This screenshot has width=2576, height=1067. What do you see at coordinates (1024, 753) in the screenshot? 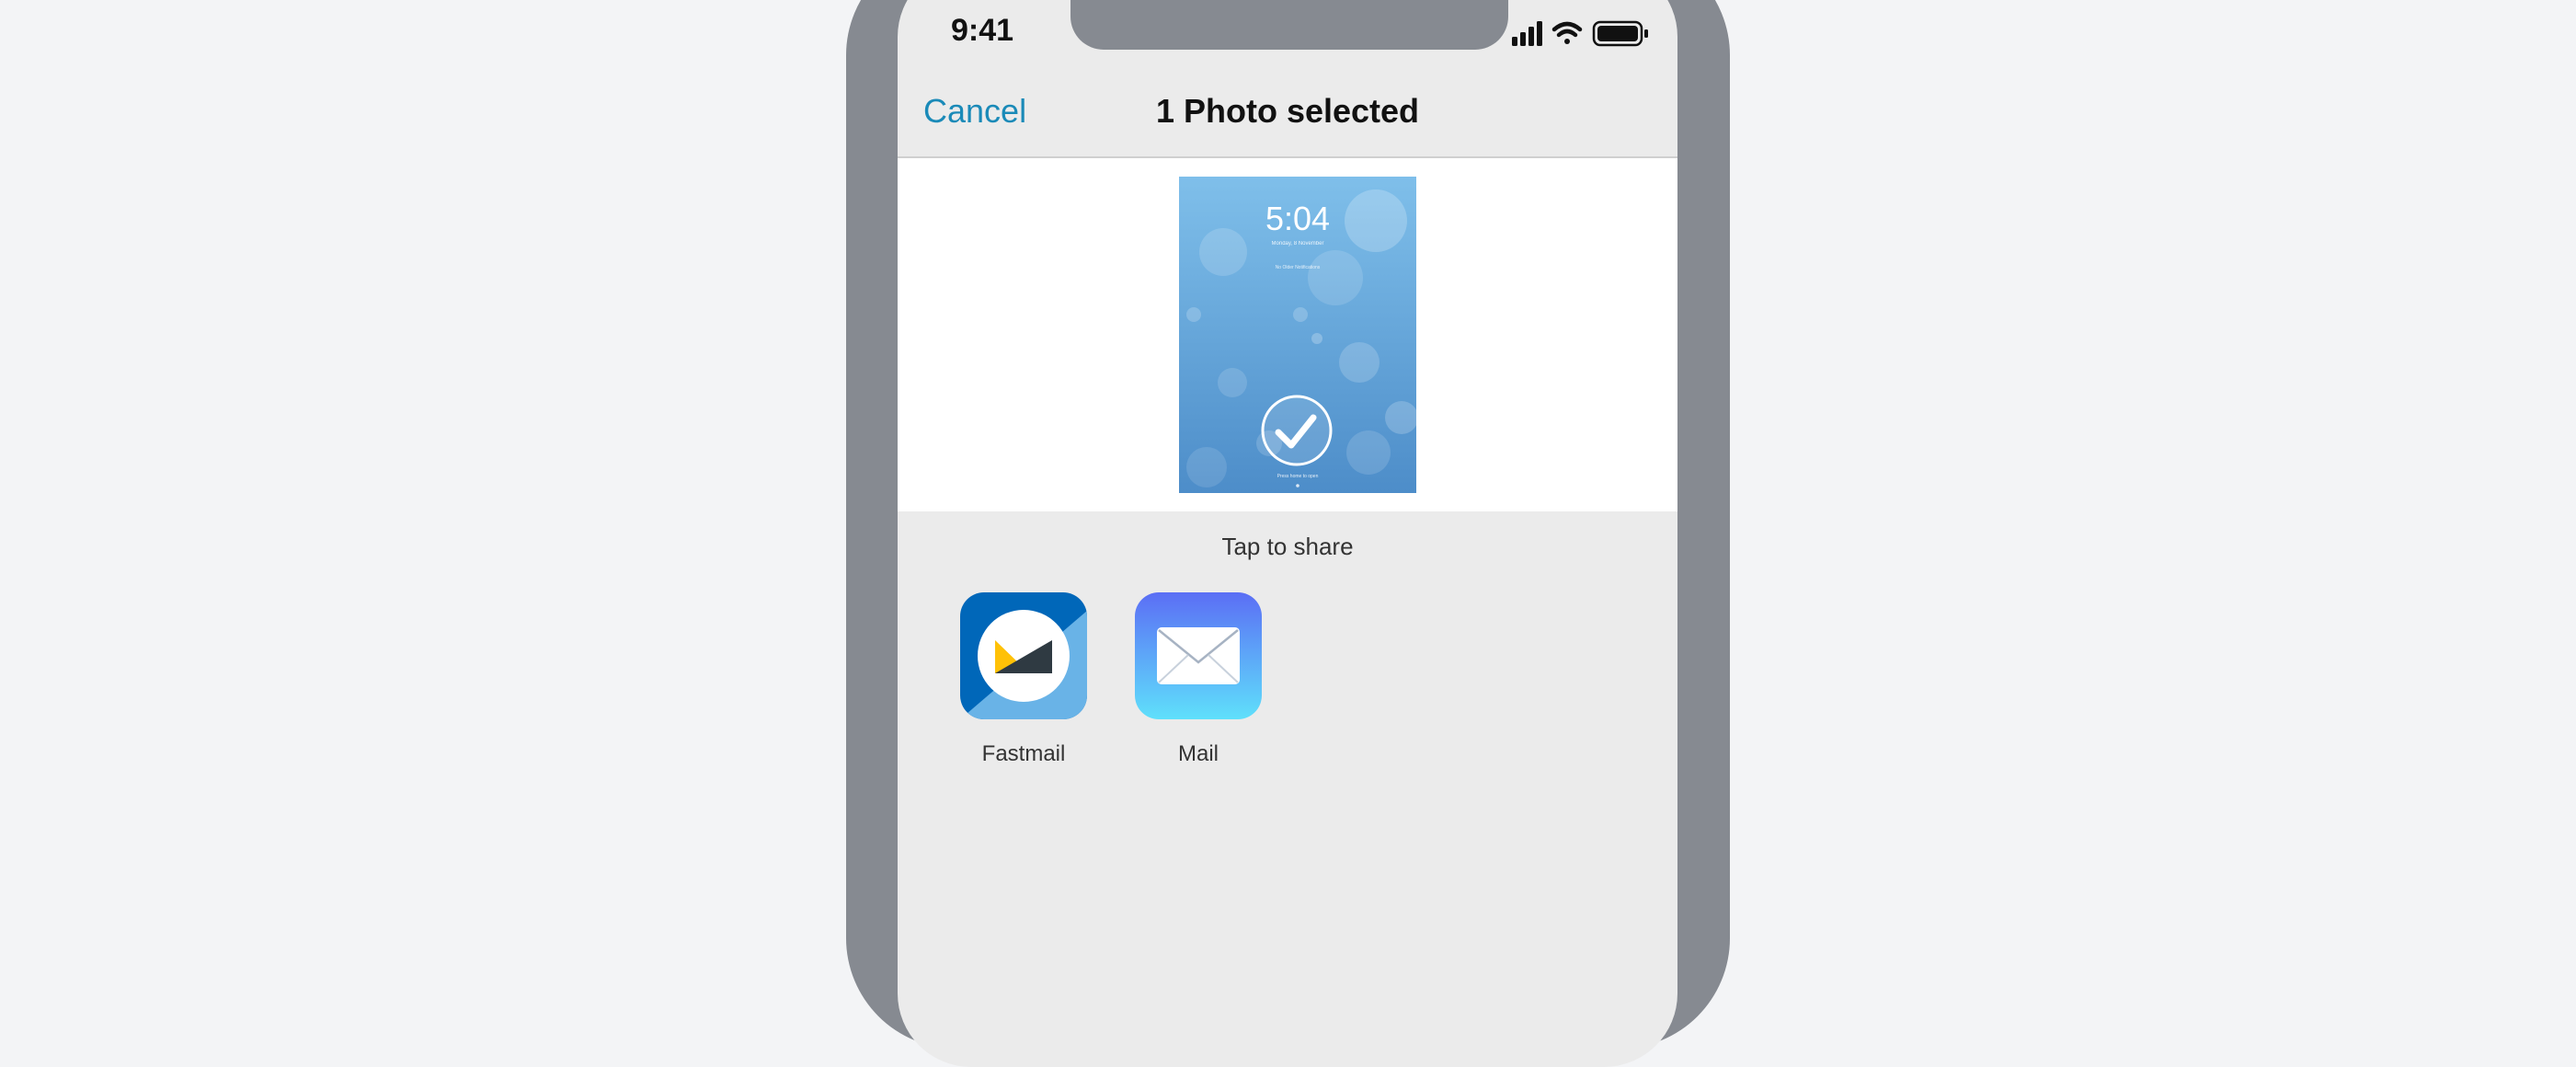
I see `app-label-fastmail: Fastmail` at bounding box center [1024, 753].